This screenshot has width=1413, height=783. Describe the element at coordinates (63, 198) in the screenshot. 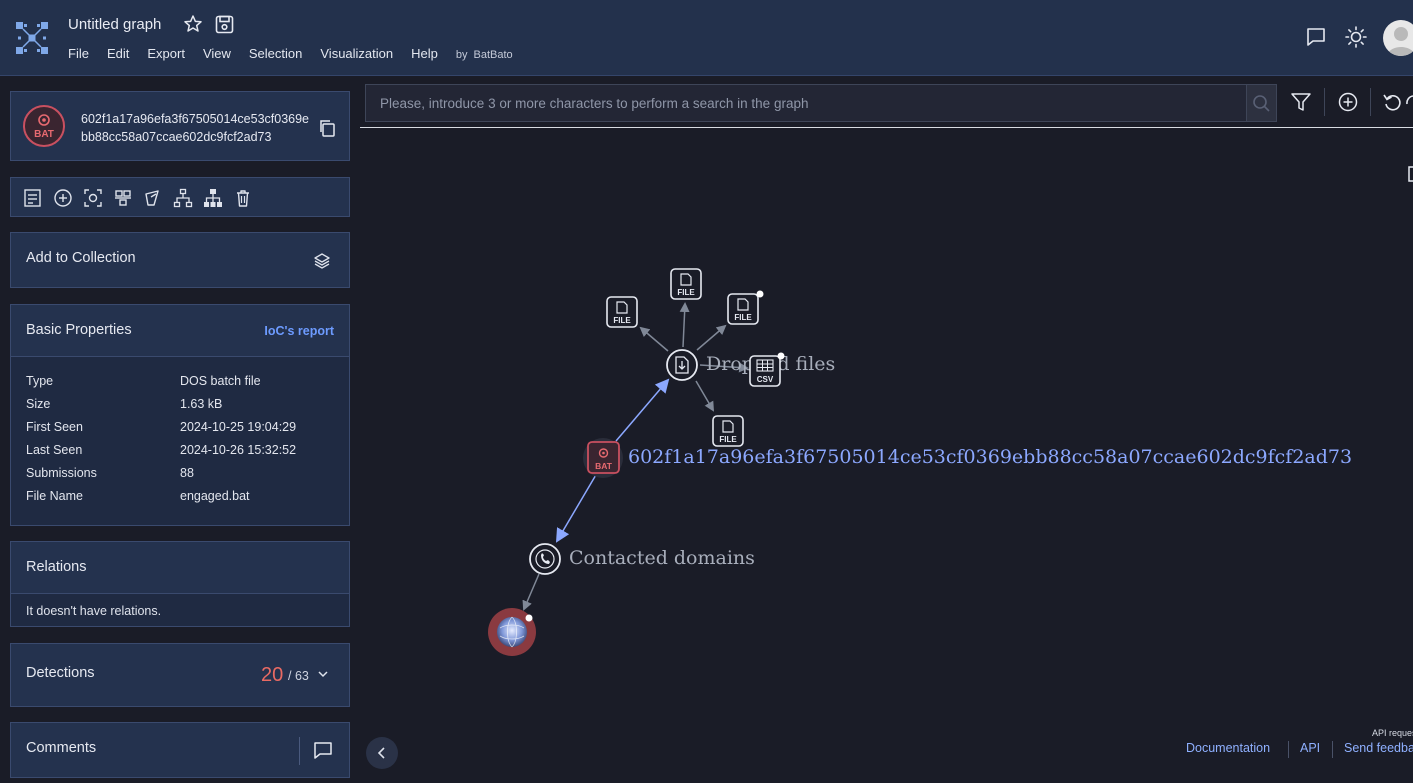

I see `expand-add-icon` at that location.